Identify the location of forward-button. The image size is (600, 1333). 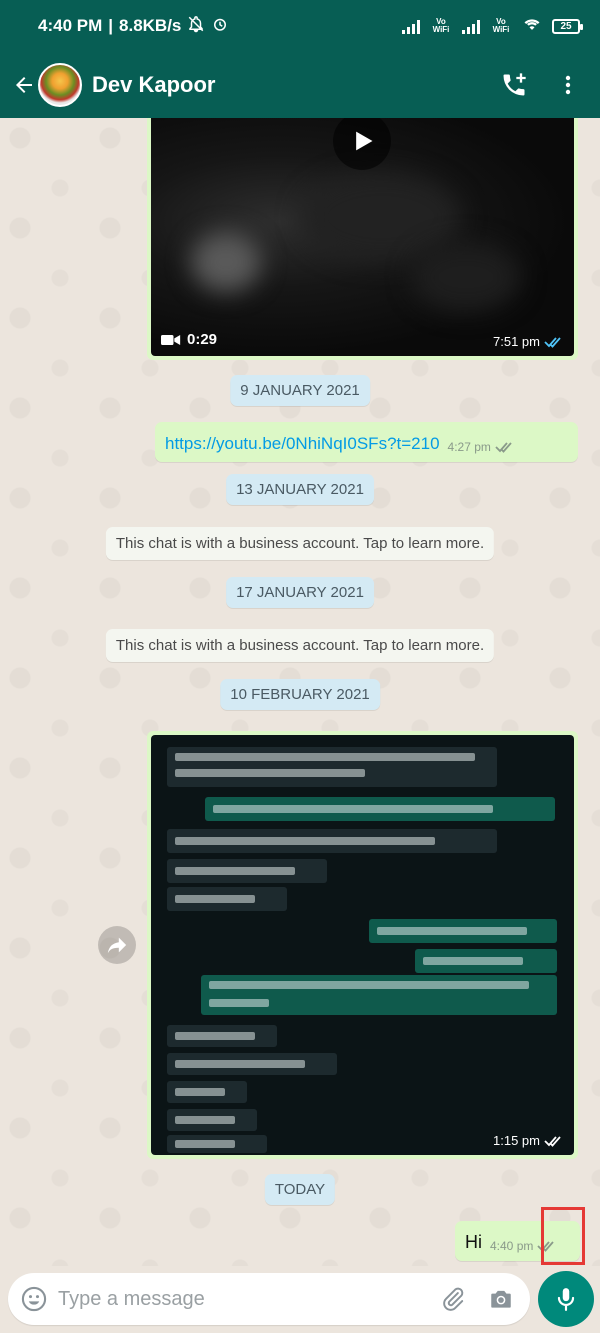
(117, 945).